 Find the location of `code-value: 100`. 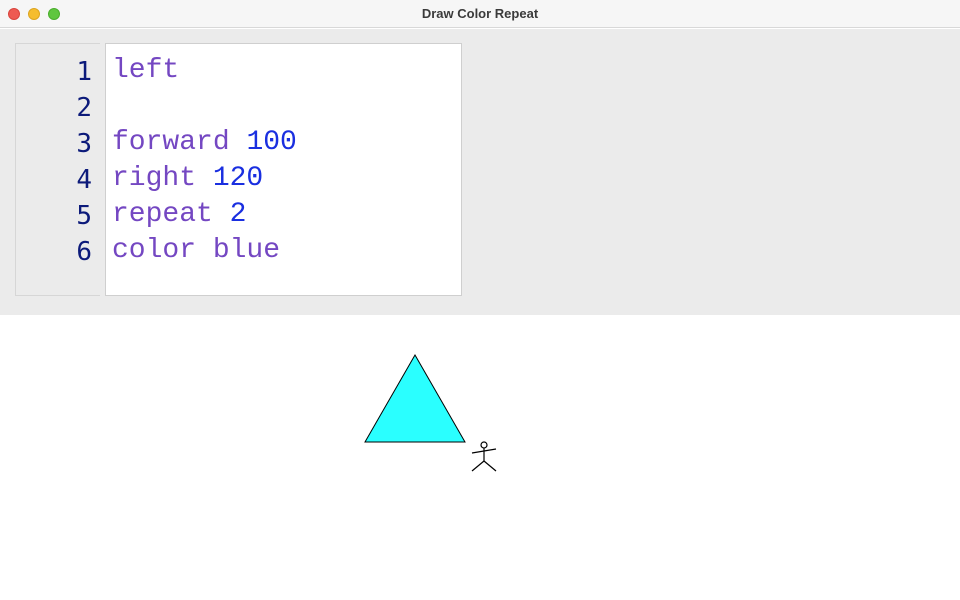

code-value: 100 is located at coordinates (271, 142).